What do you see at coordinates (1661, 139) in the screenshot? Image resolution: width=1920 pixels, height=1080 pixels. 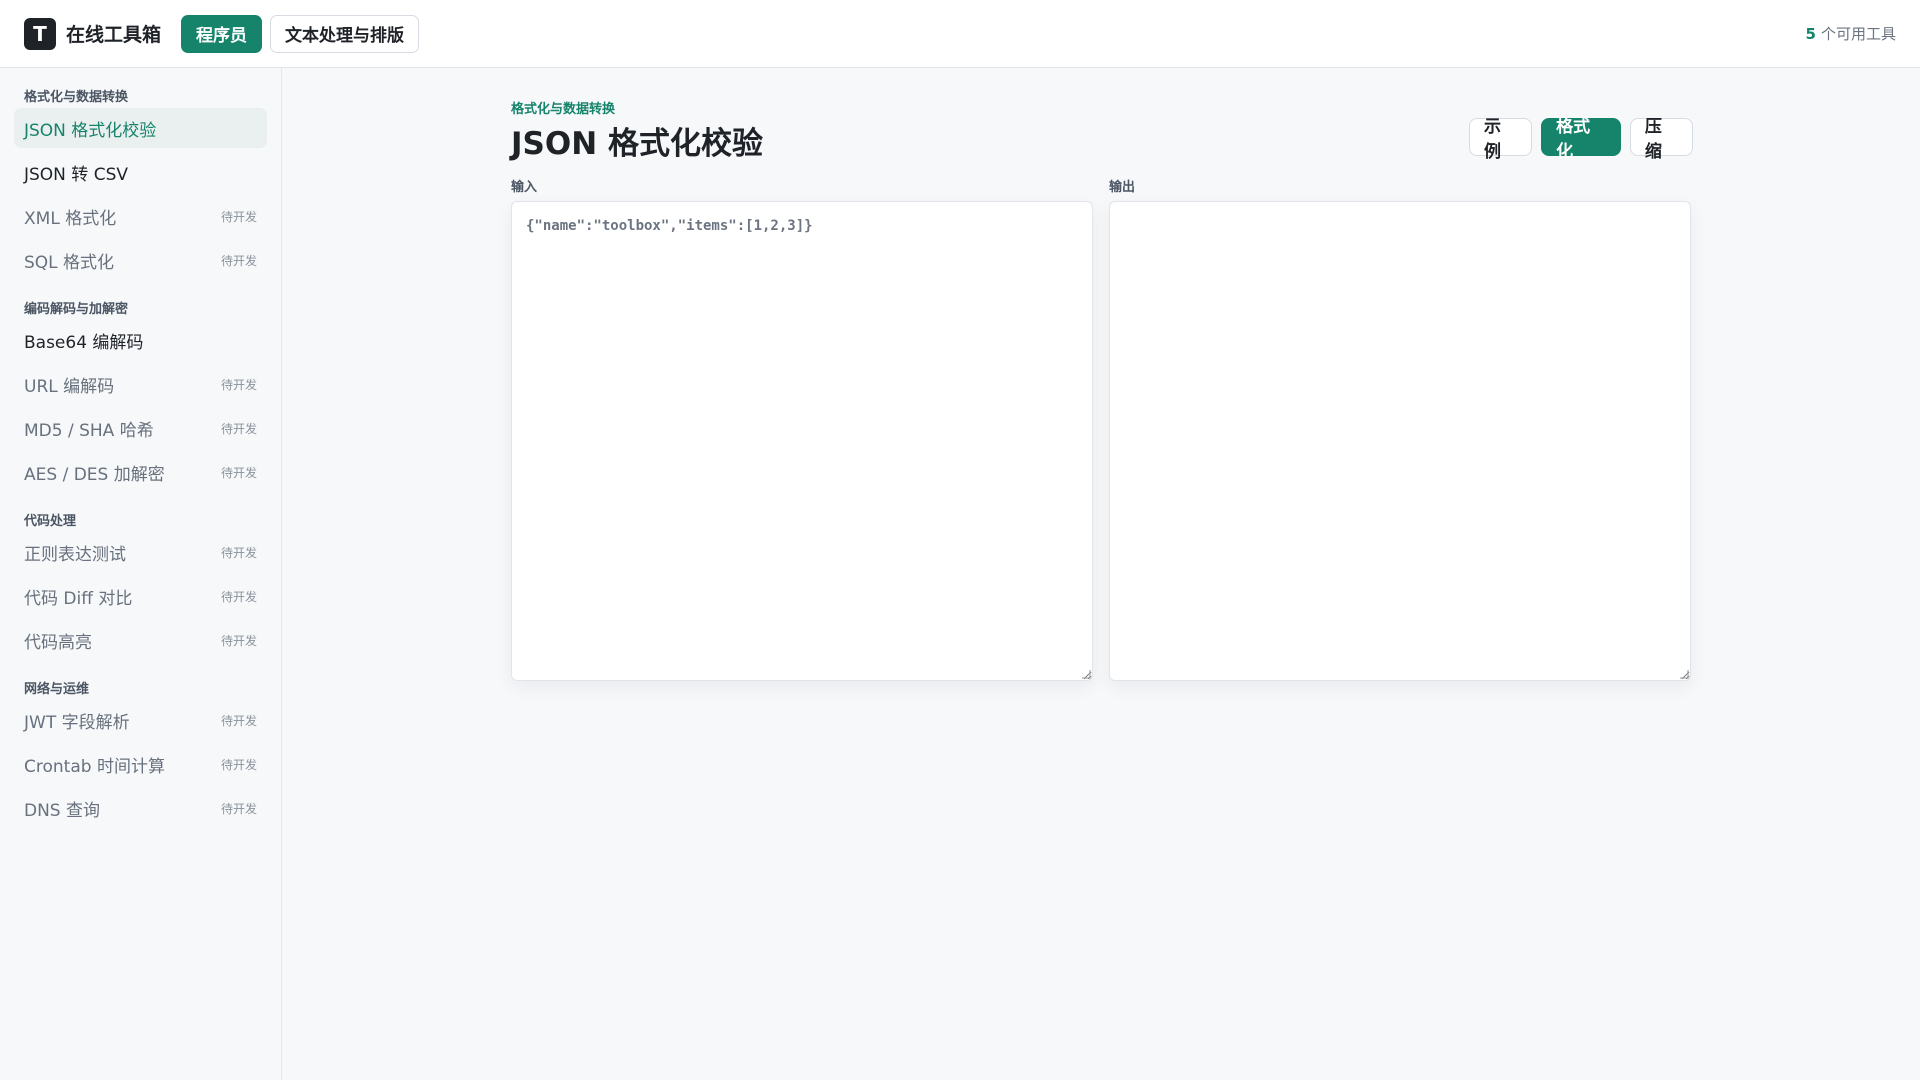 I see `compress-button: 压缩` at bounding box center [1661, 139].